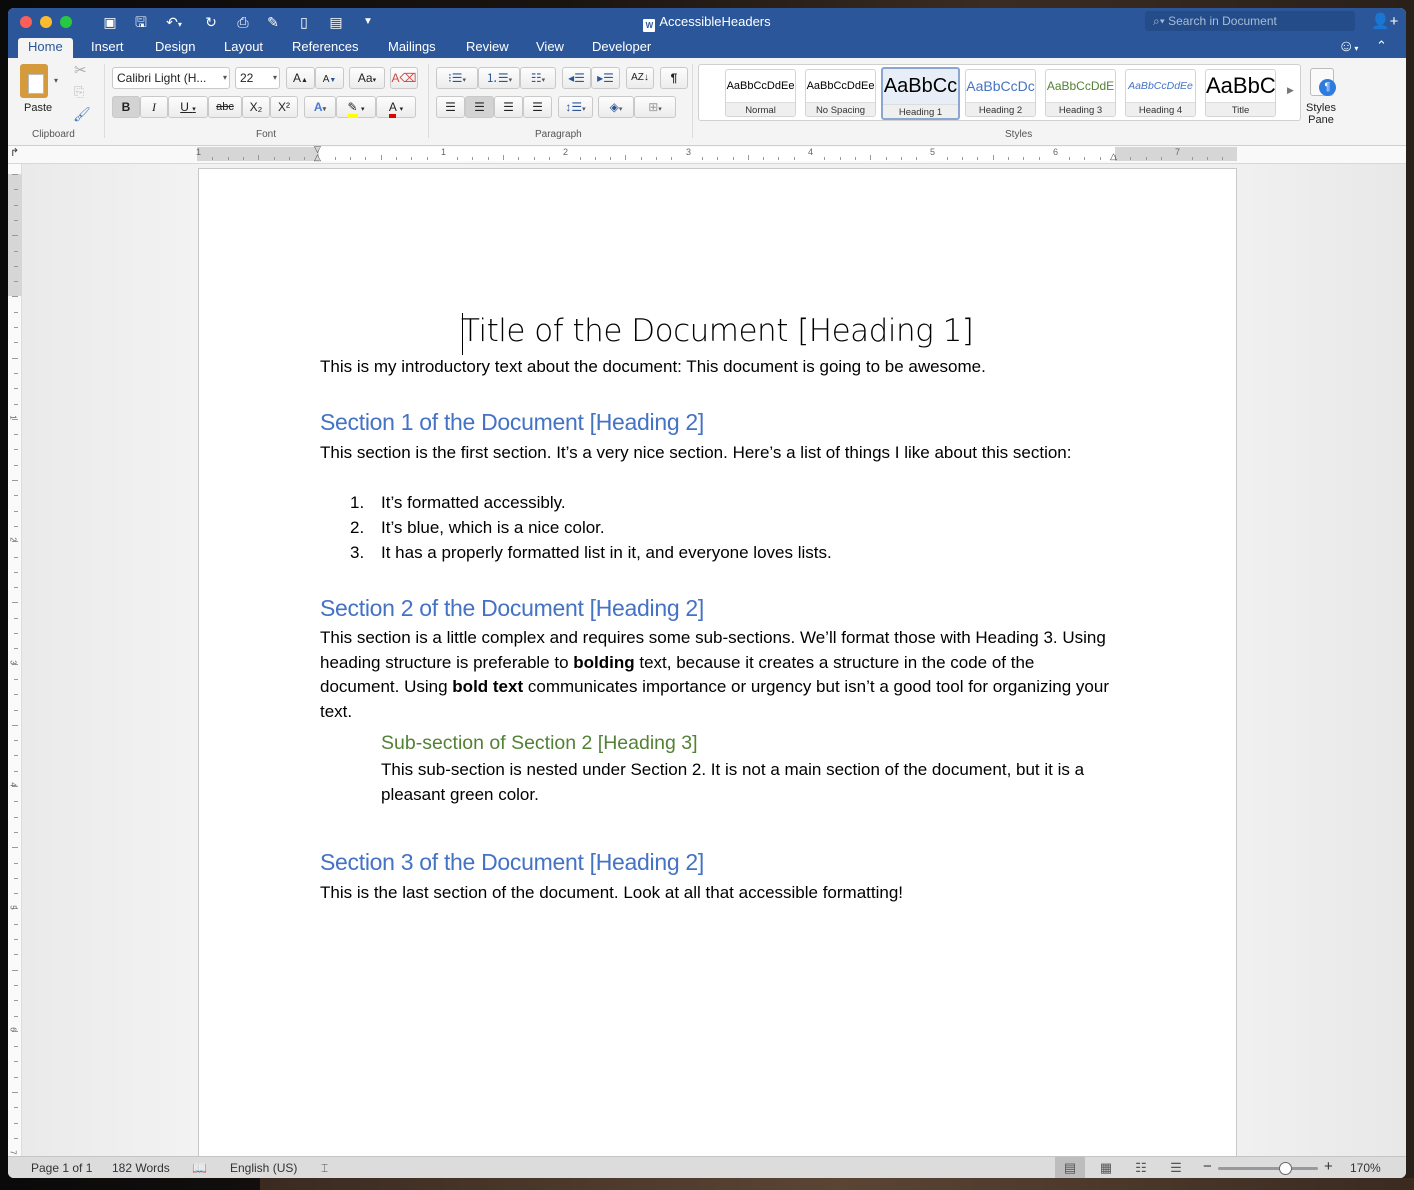  What do you see at coordinates (1290, 90) in the screenshot?
I see `styles-gallery-next-icon: ▶` at bounding box center [1290, 90].